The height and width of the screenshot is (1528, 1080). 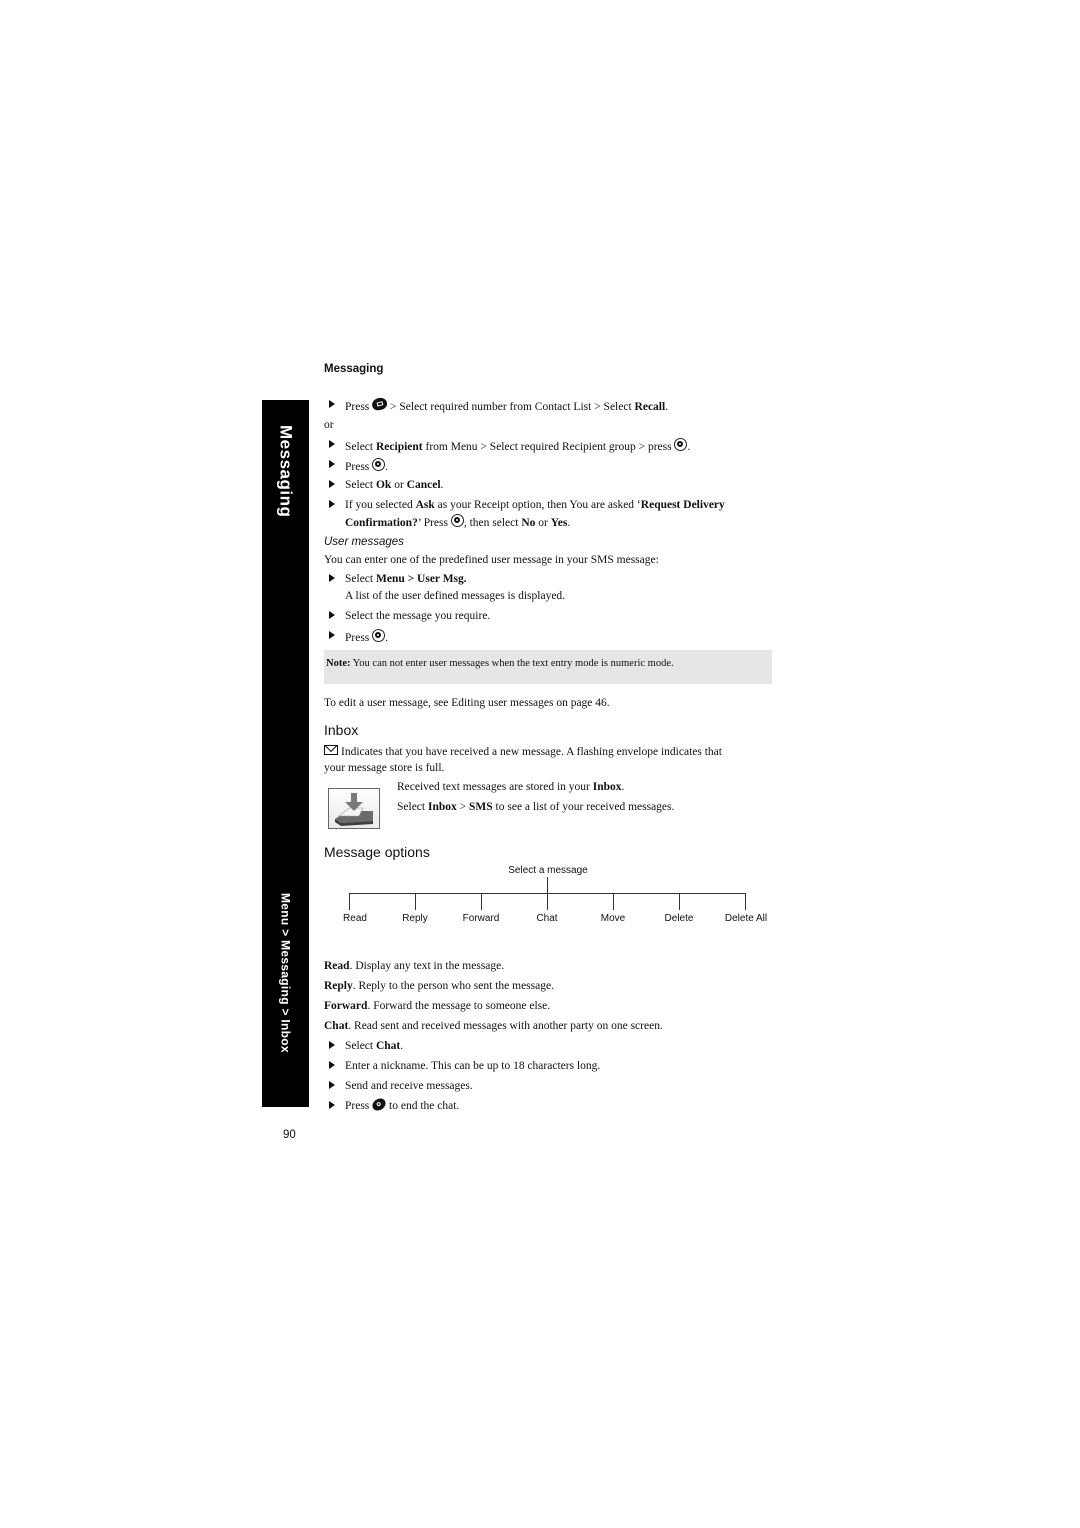 I want to click on tree-leaf-read: Read, so click(x=355, y=918).